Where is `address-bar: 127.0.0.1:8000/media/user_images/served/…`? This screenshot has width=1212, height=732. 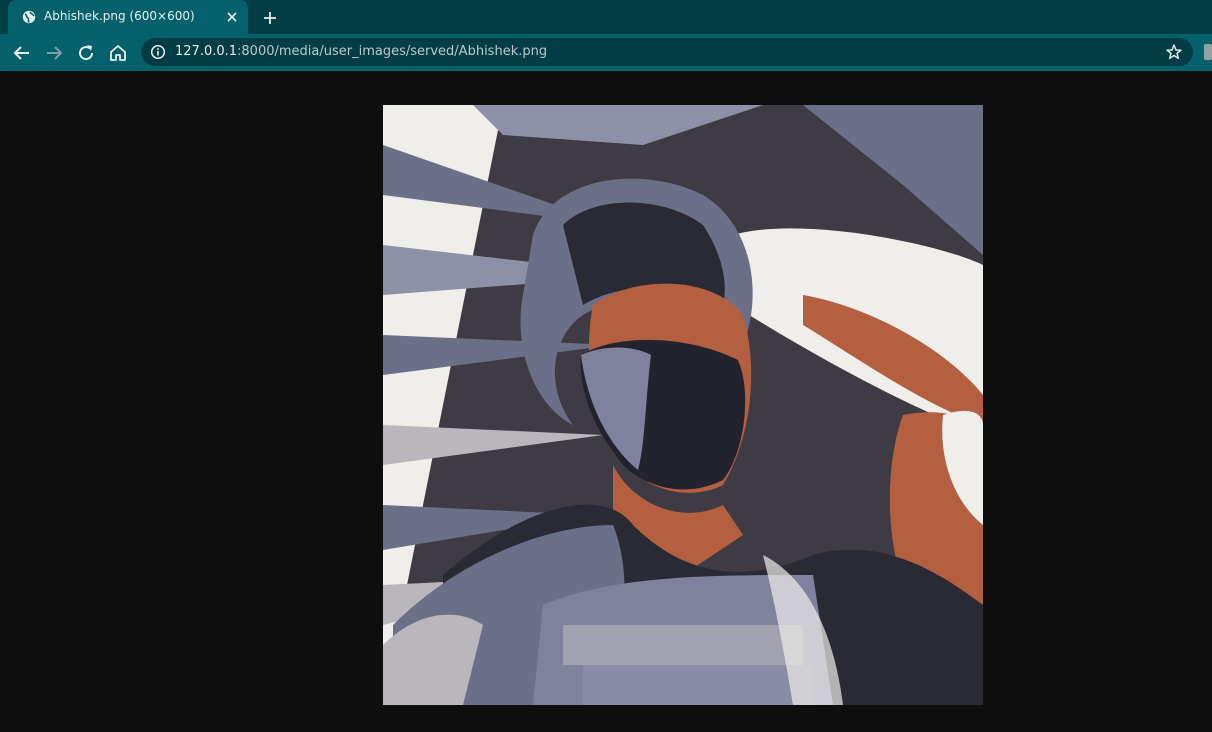 address-bar: 127.0.0.1:8000/media/user_images/served/… is located at coordinates (667, 52).